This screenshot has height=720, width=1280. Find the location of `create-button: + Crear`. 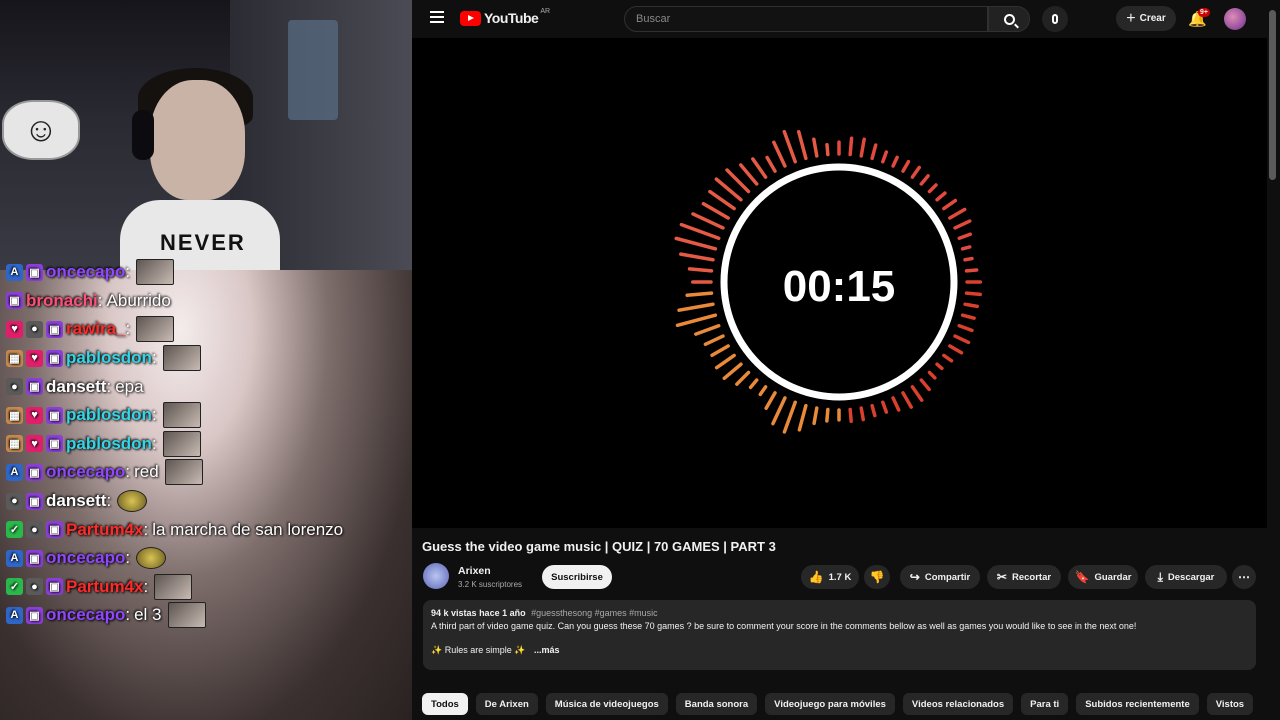

create-button: + Crear is located at coordinates (1146, 18).